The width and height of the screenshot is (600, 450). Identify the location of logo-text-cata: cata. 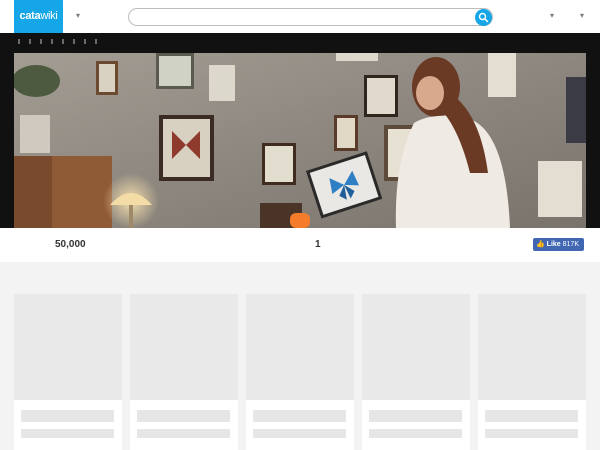
(30, 16).